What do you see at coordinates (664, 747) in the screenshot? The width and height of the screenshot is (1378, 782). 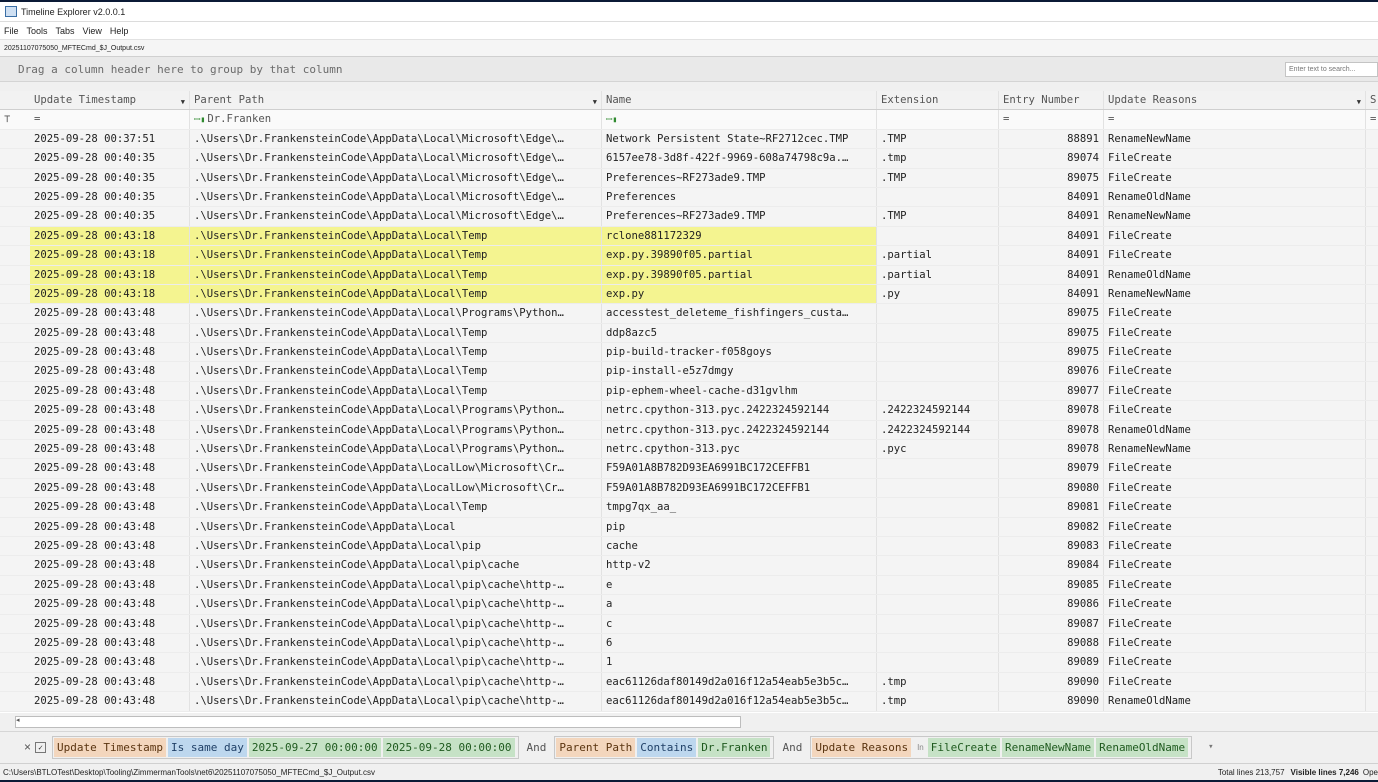 I see `filter-condition-parent-path: Parent Path Contains Dr.Franken` at bounding box center [664, 747].